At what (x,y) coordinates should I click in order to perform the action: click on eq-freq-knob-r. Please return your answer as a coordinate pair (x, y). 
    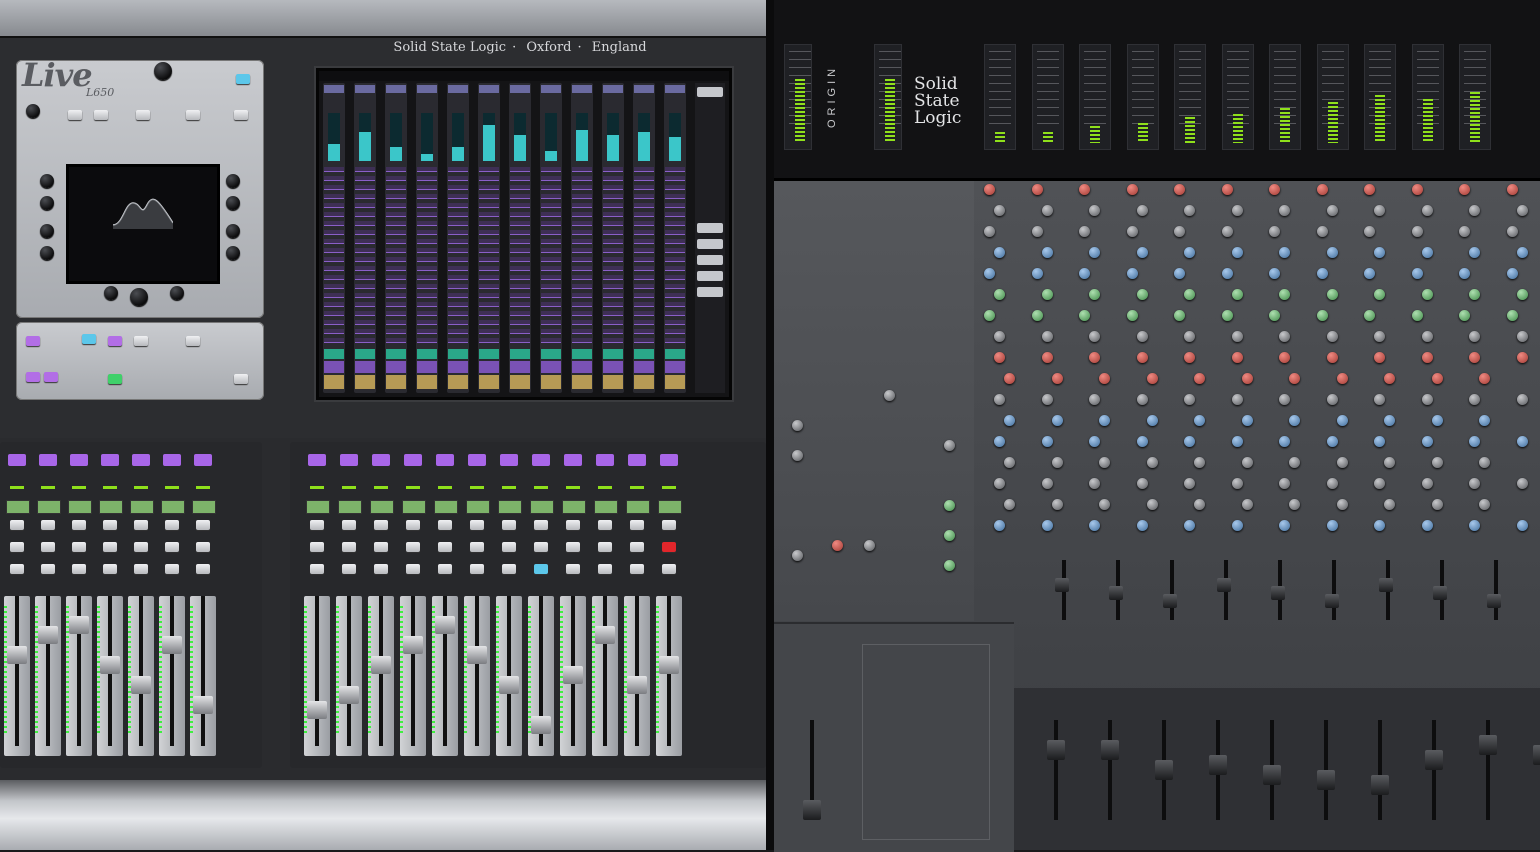
    Looking at the image, I should click on (233, 203).